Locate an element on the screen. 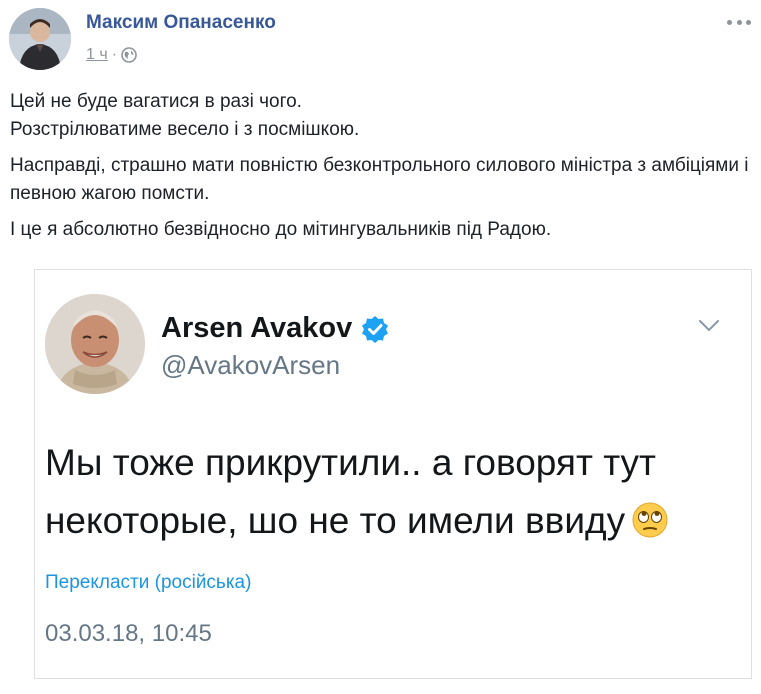  verified-badge-icon is located at coordinates (375, 329).